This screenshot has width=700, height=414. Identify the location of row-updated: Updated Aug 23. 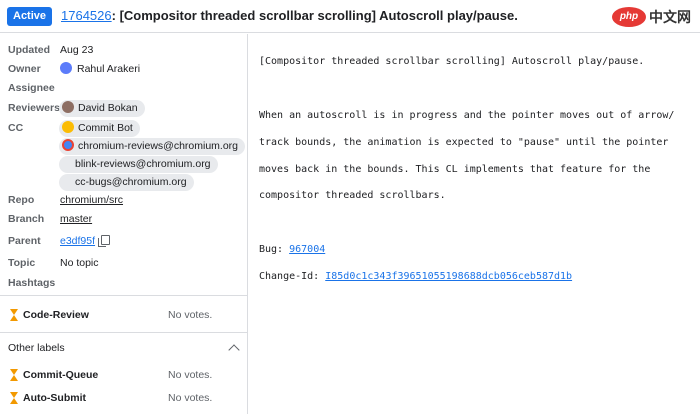
(124, 50).